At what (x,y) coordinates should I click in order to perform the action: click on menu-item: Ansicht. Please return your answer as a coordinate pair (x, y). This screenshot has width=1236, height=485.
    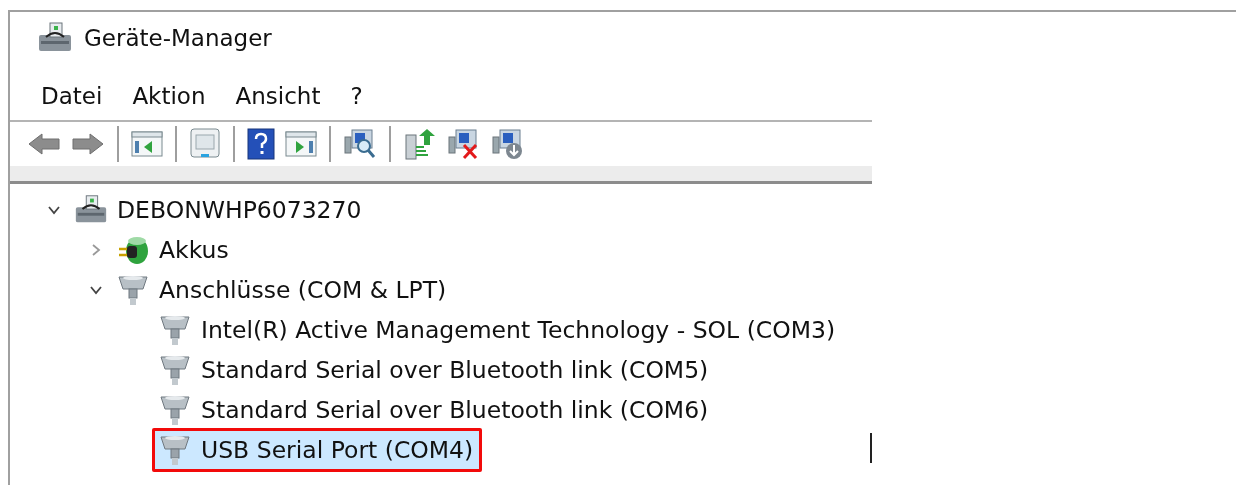
    Looking at the image, I should click on (278, 96).